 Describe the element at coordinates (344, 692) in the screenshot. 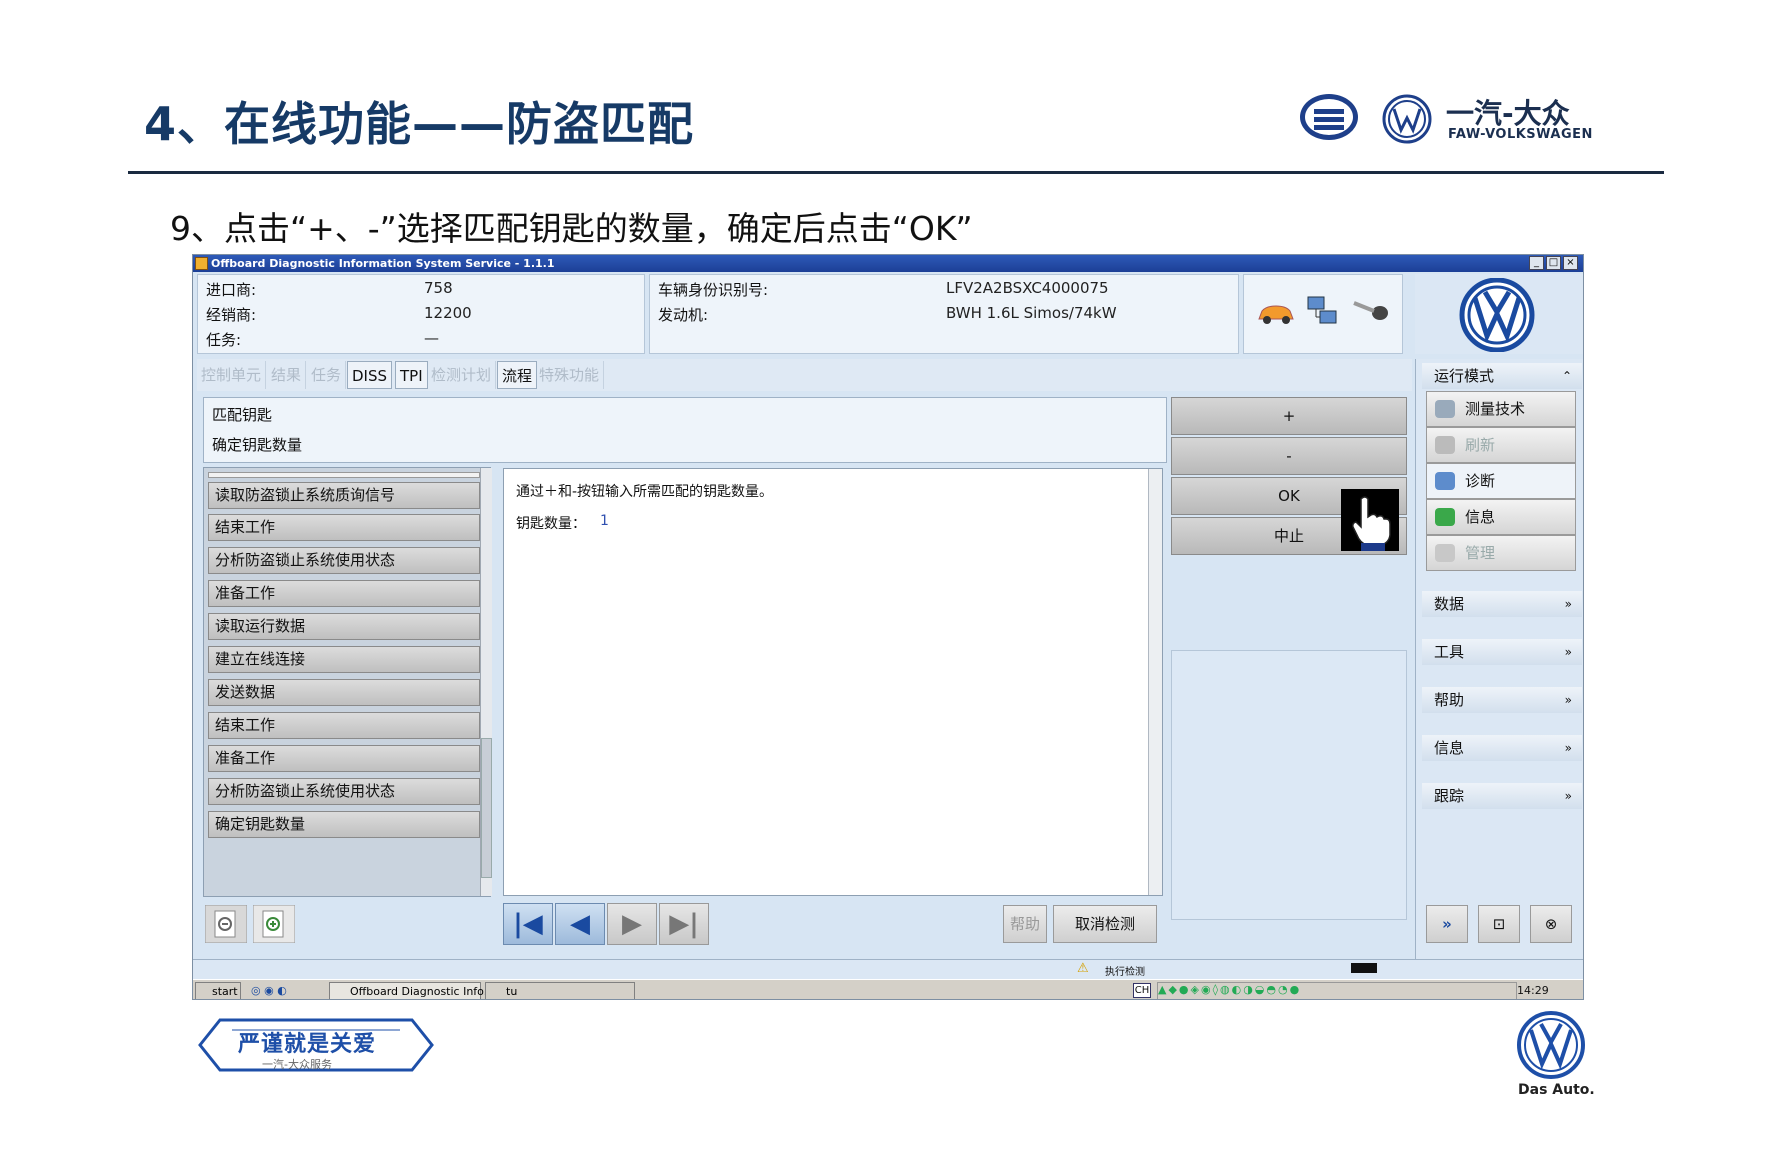

I see `list-item: 发送数据` at that location.